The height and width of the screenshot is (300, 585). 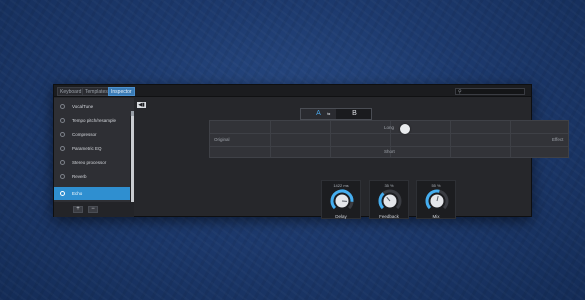 I want to click on mix-control: 55 % Mix, so click(x=436, y=199).